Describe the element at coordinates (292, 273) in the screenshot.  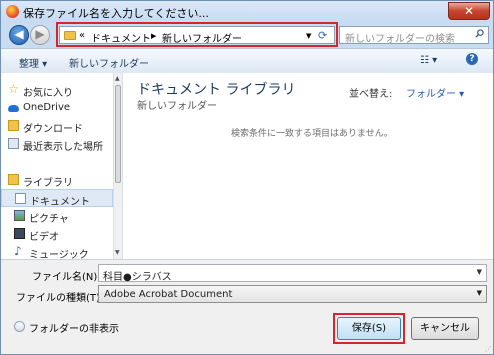
I see `filename-field: 科目●シラバス ▼` at that location.